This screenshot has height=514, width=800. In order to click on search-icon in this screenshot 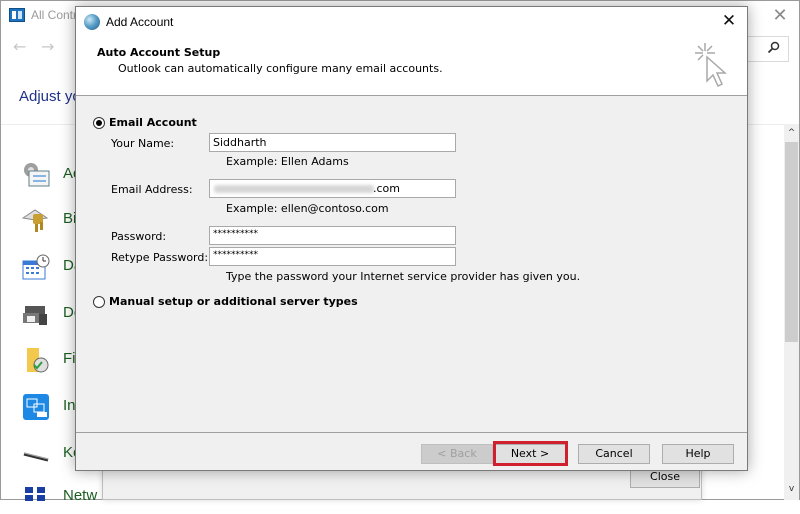, I will do `click(773, 49)`.